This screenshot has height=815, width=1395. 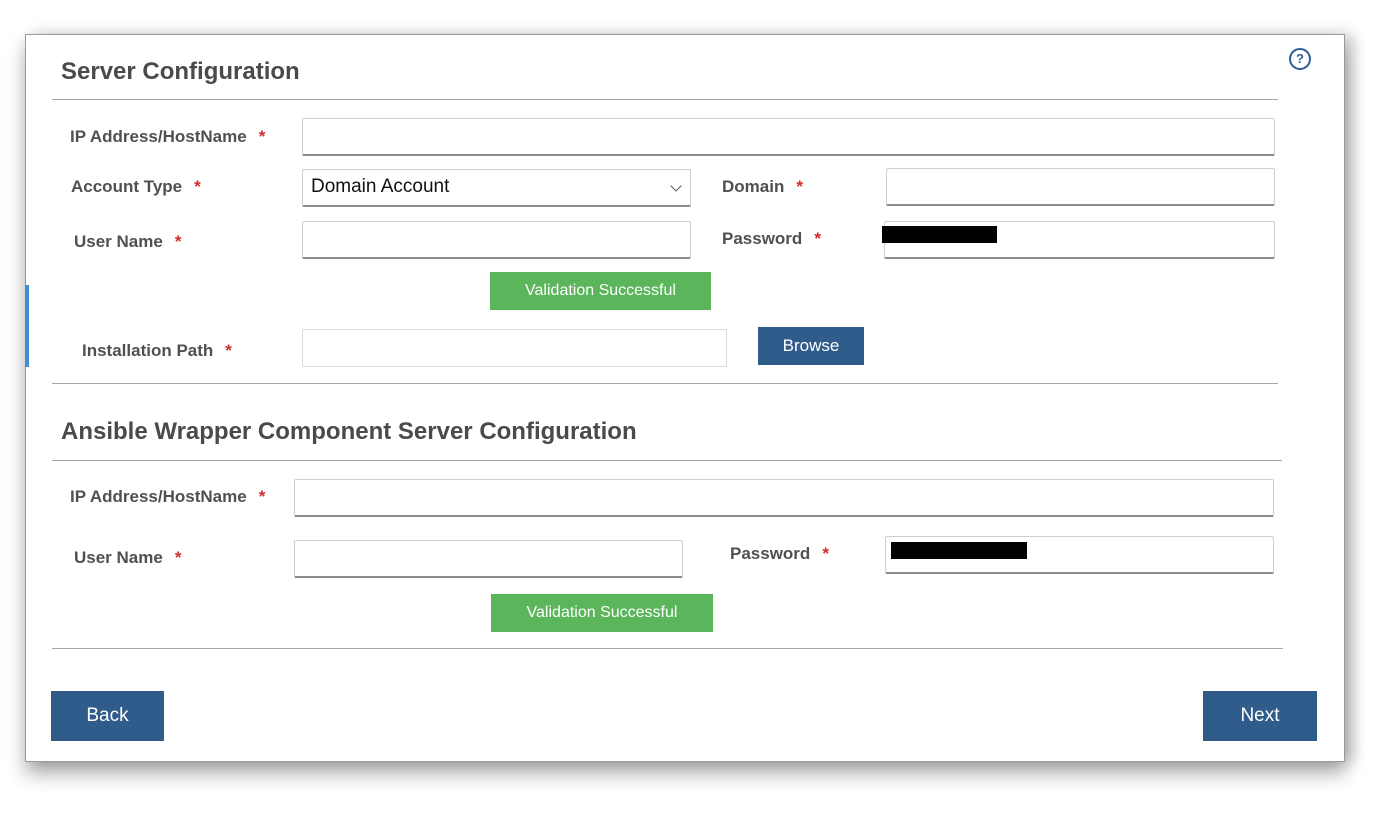 I want to click on question-circle-icon: ?, so click(x=1300, y=59).